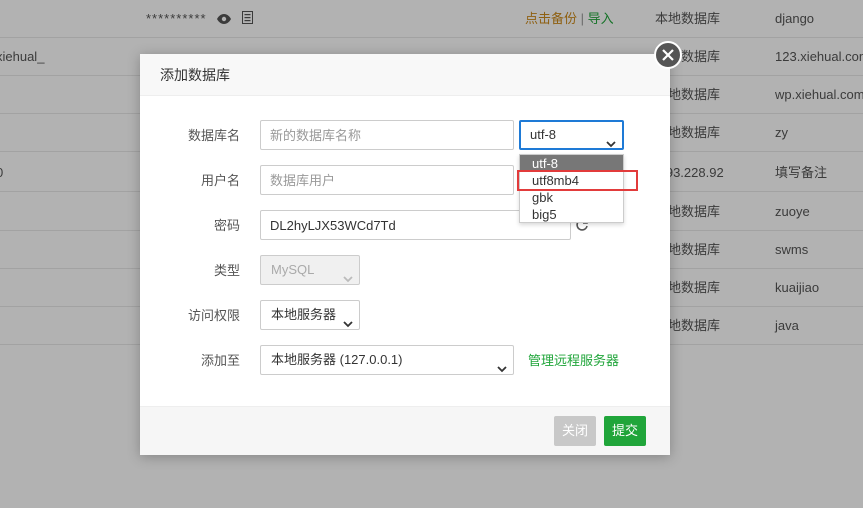  Describe the element at coordinates (220, 180) in the screenshot. I see `user-label: 用户名` at that location.